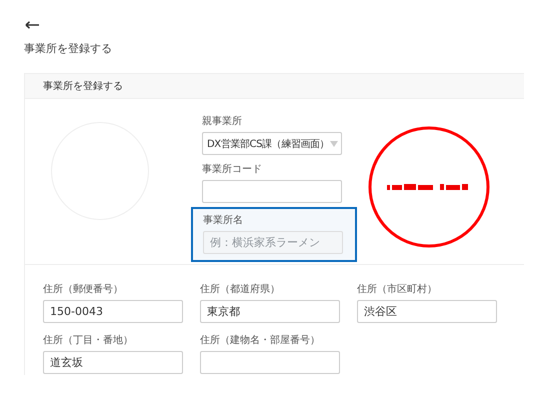 The image size is (553, 409). Describe the element at coordinates (113, 362) in the screenshot. I see `input-field: 道玄坂` at that location.